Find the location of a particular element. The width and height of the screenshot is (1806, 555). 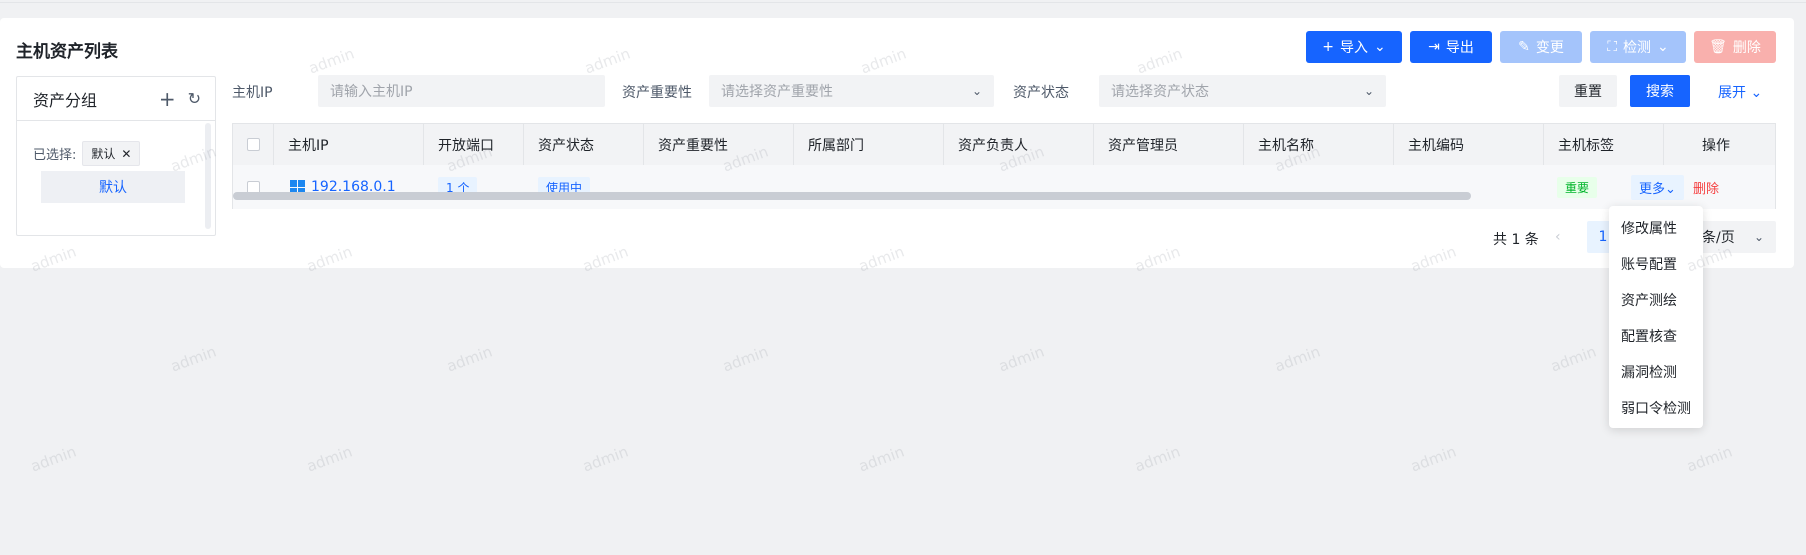

delete-button: 🗑 删除 is located at coordinates (1735, 47).